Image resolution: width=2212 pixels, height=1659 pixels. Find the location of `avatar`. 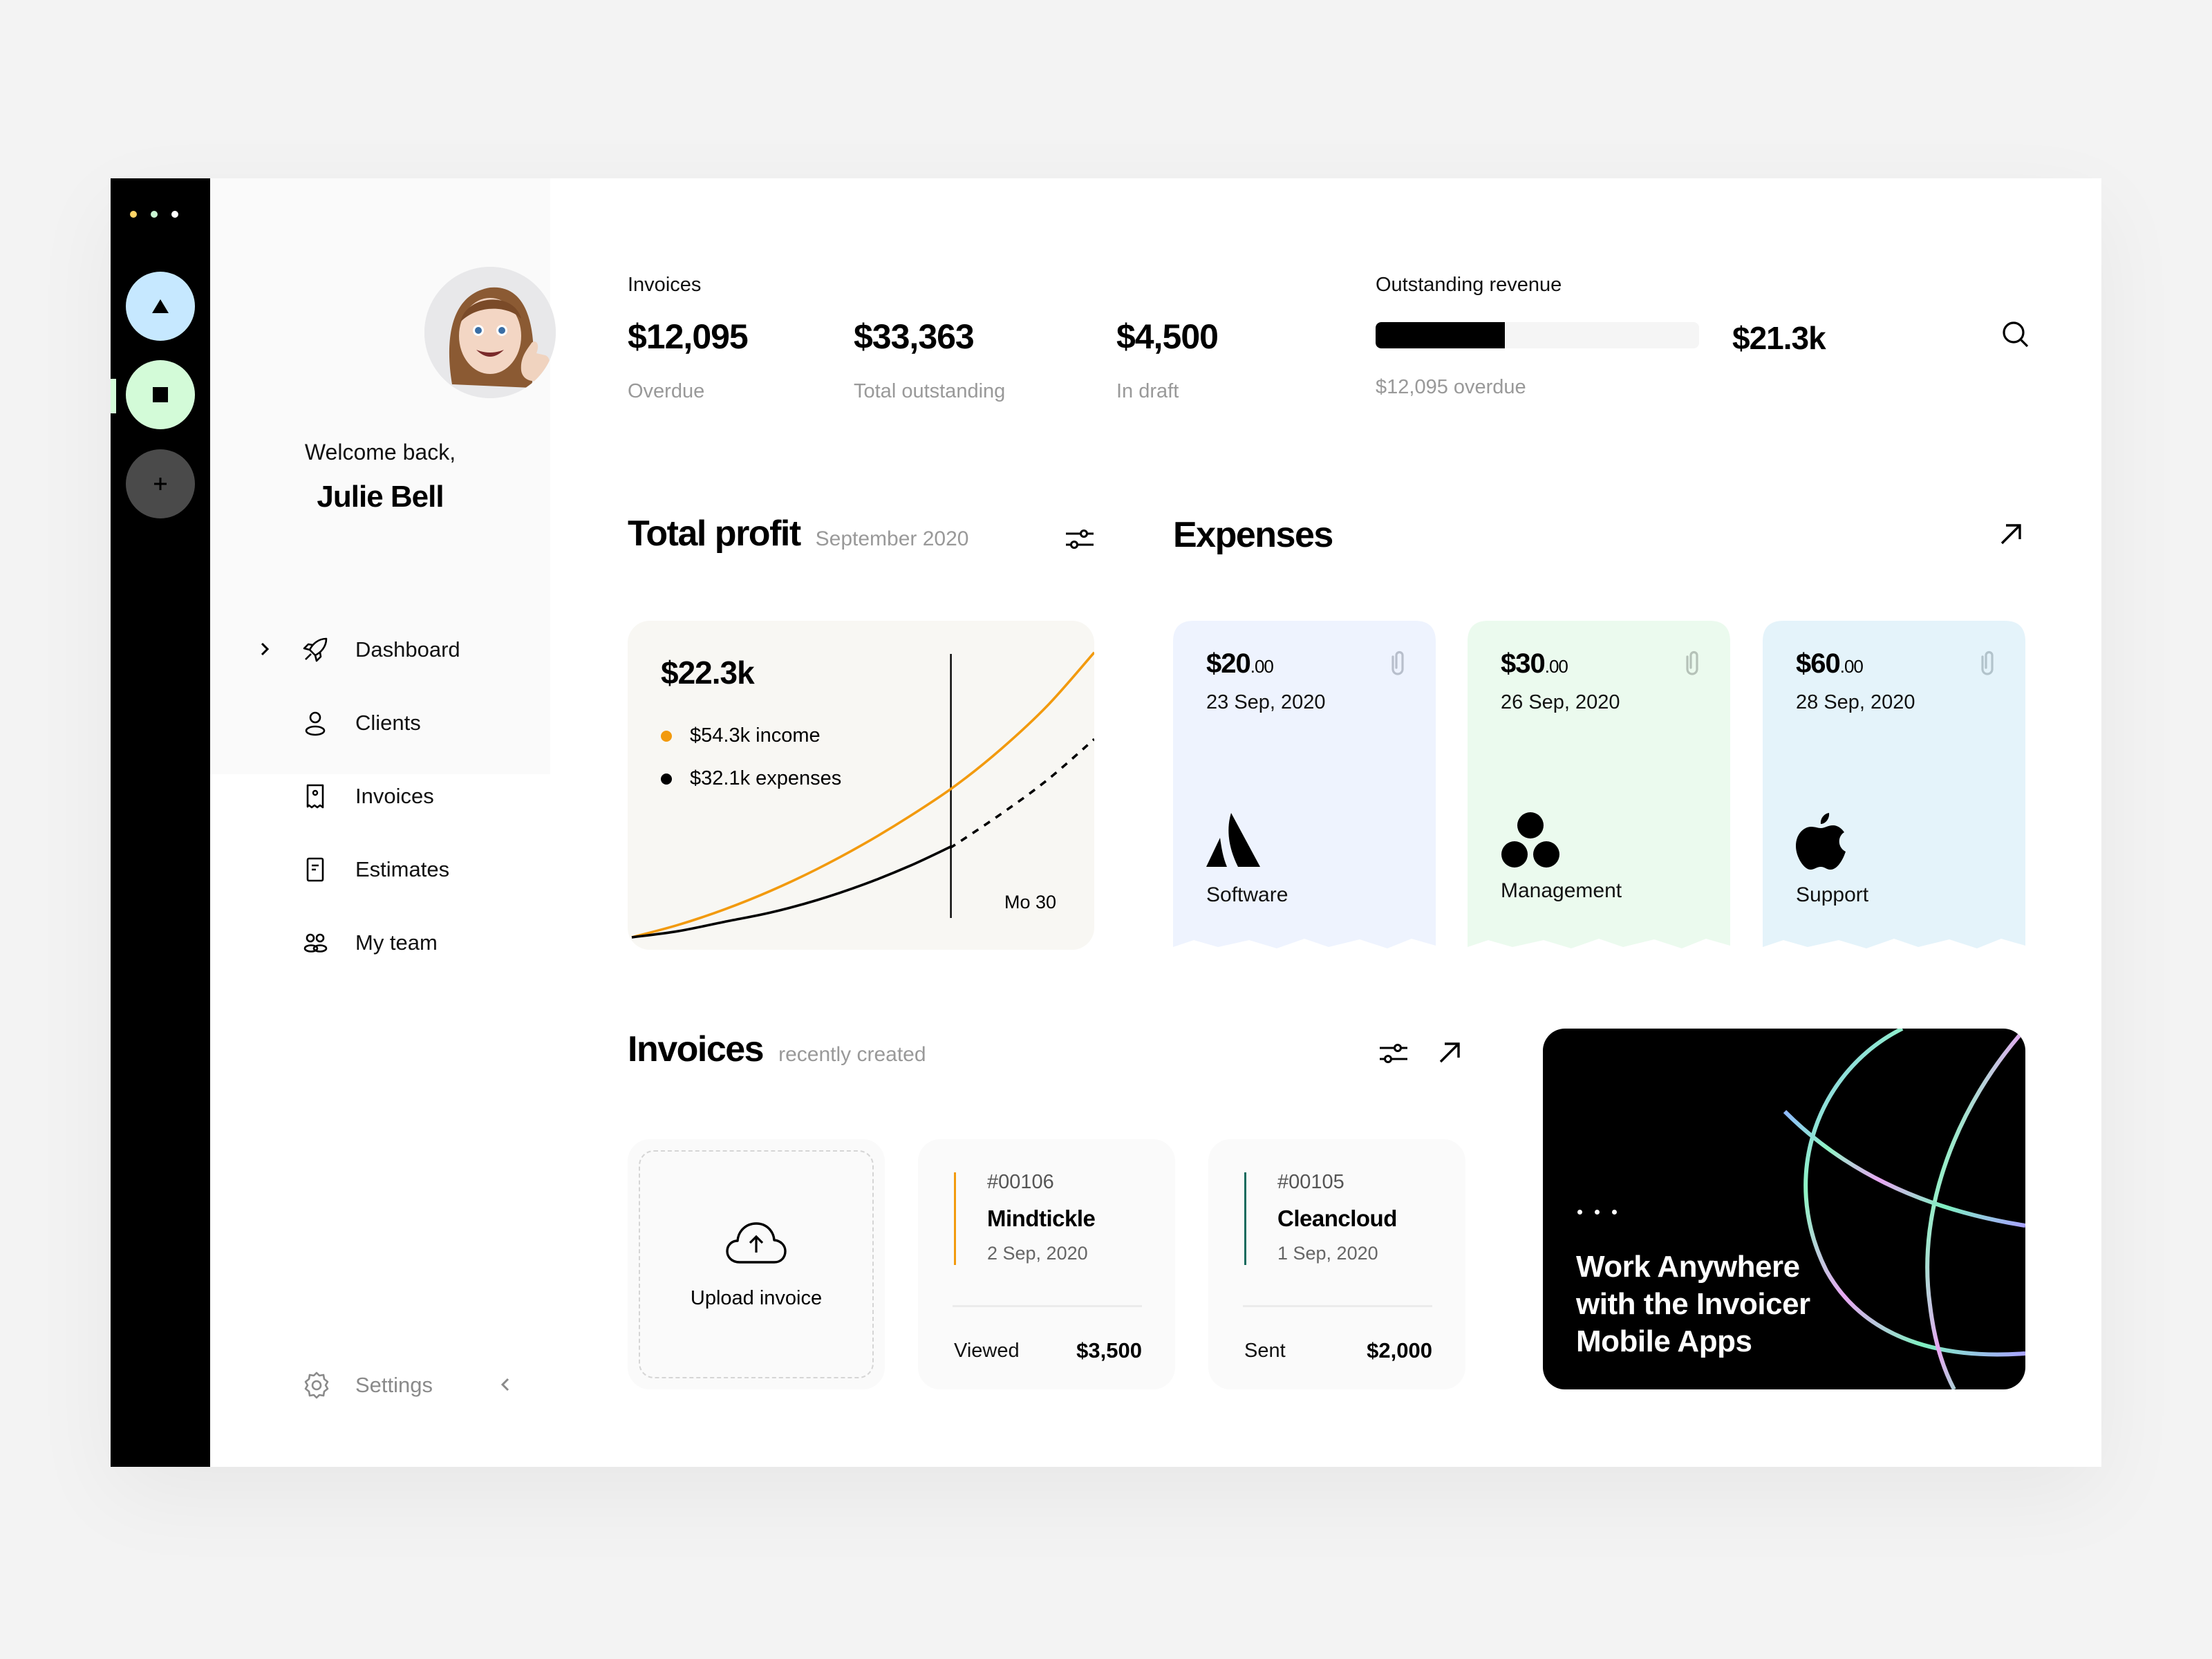

avatar is located at coordinates (490, 332).